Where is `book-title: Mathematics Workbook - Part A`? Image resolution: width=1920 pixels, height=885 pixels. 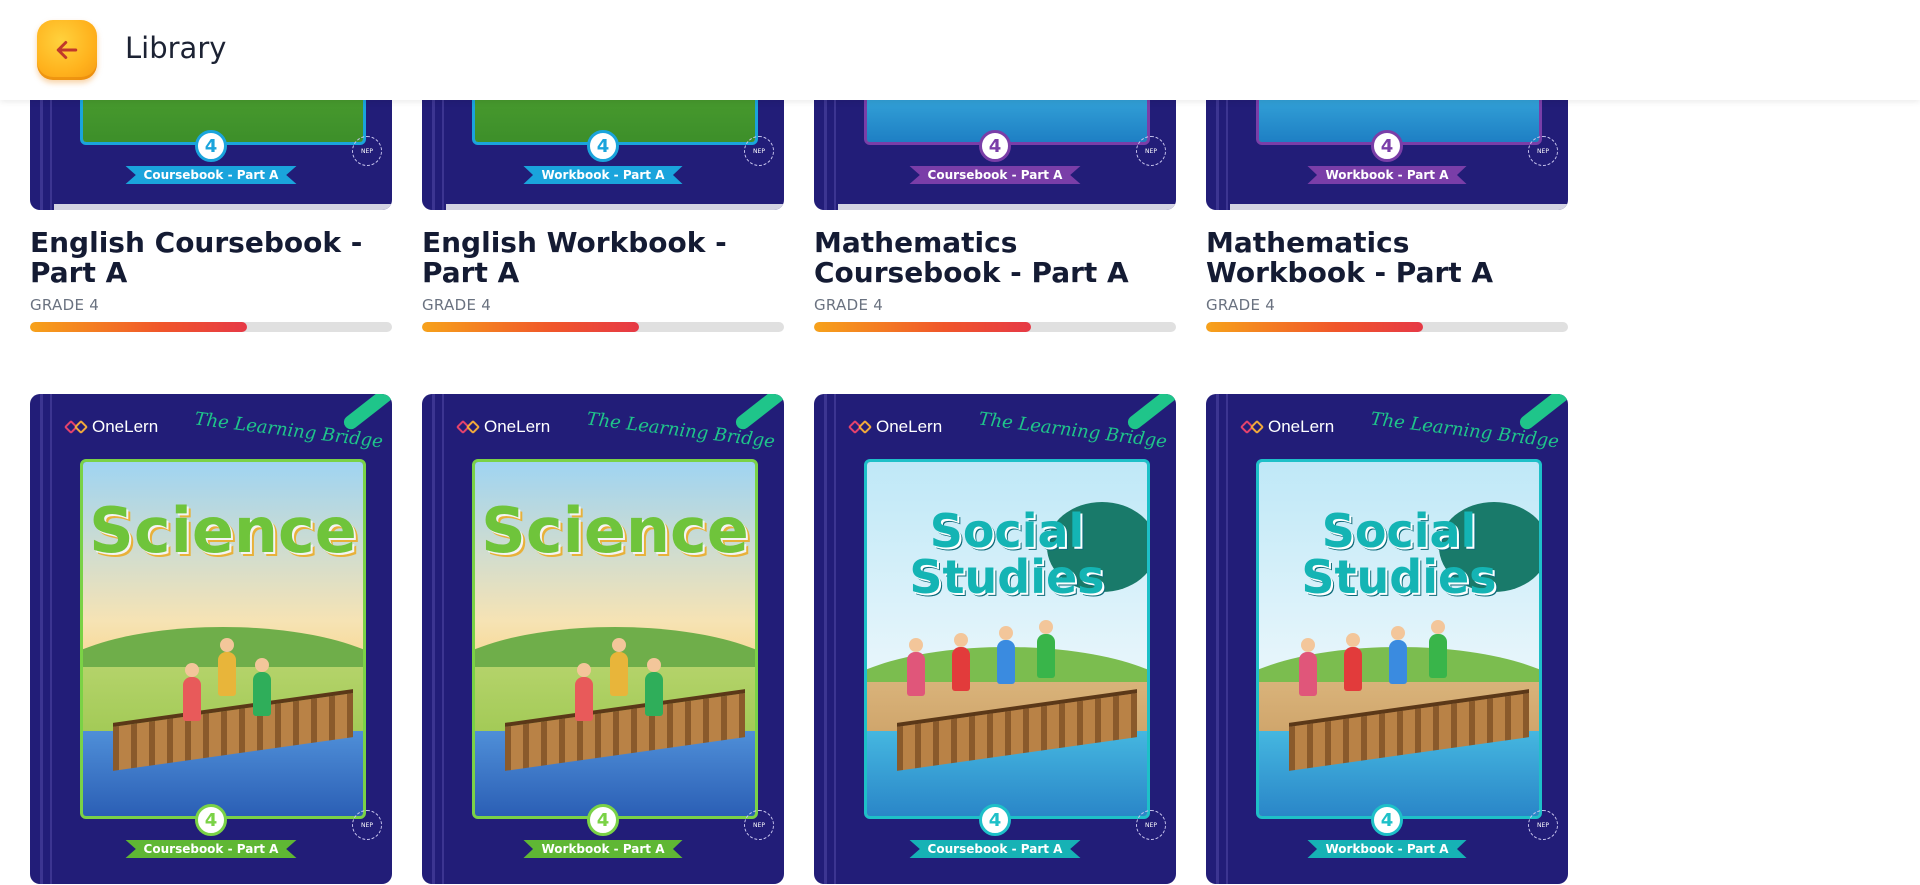 book-title: Mathematics Workbook - Part A is located at coordinates (1387, 258).